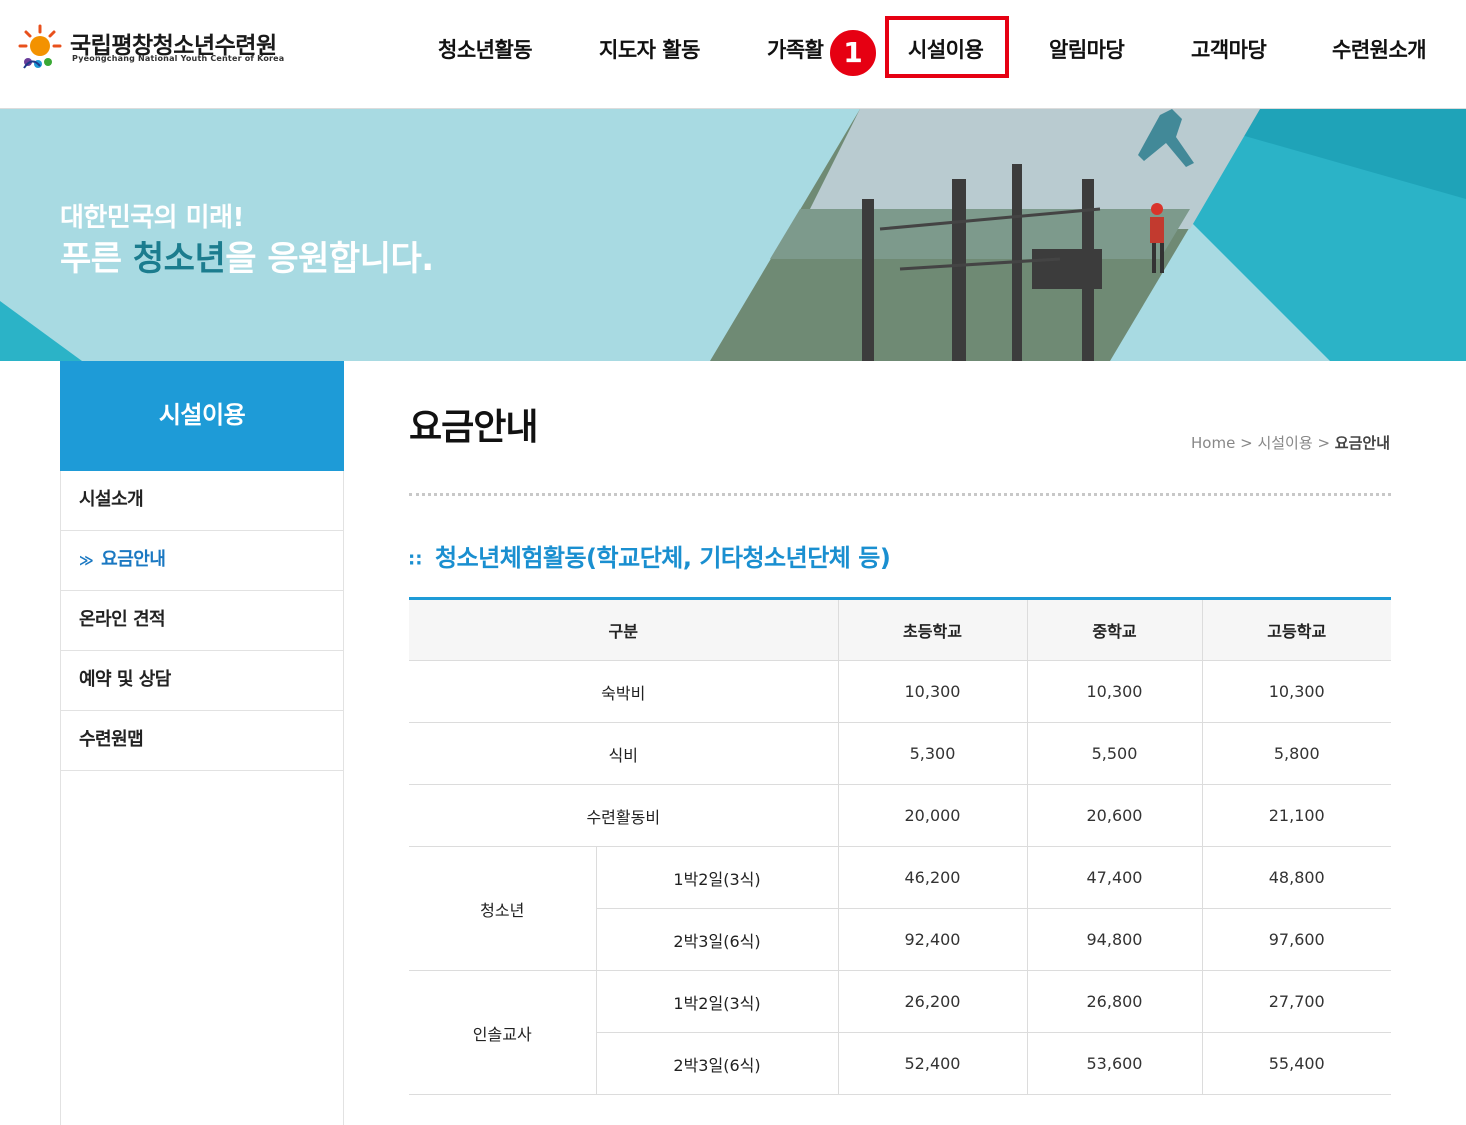 The width and height of the screenshot is (1466, 1125). What do you see at coordinates (1296, 753) in the screenshot?
I see `table-cell: 5,800` at bounding box center [1296, 753].